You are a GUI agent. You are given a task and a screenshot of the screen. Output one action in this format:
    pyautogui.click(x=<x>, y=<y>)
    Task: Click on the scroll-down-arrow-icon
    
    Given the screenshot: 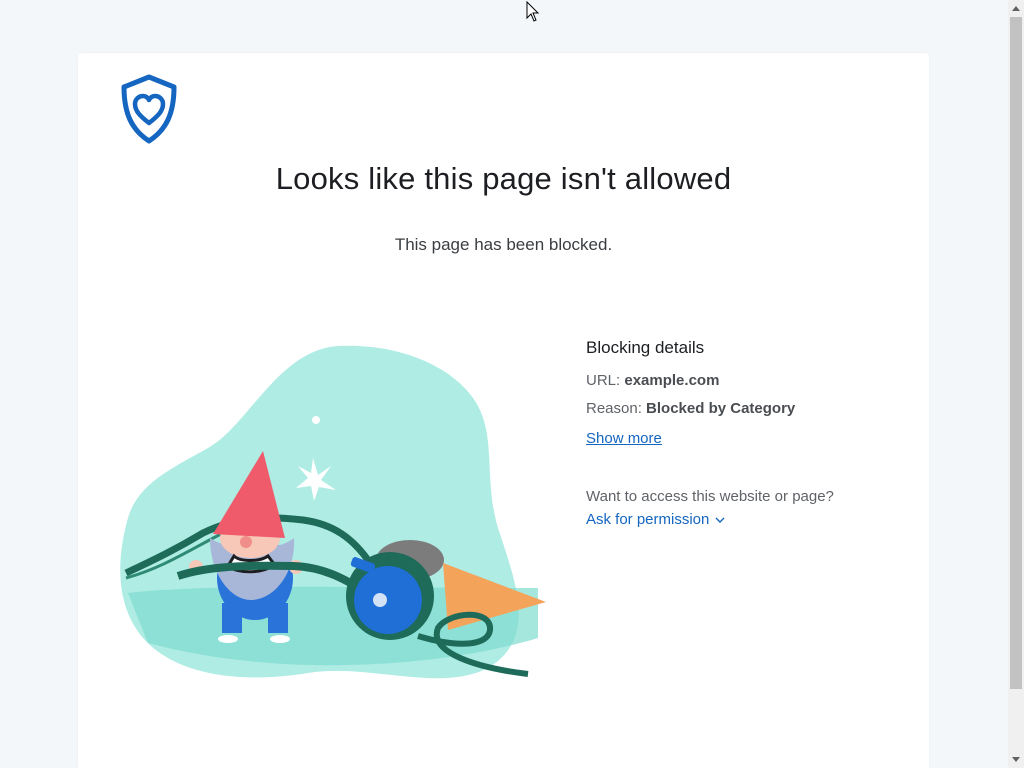 What is the action you would take?
    pyautogui.click(x=1016, y=759)
    